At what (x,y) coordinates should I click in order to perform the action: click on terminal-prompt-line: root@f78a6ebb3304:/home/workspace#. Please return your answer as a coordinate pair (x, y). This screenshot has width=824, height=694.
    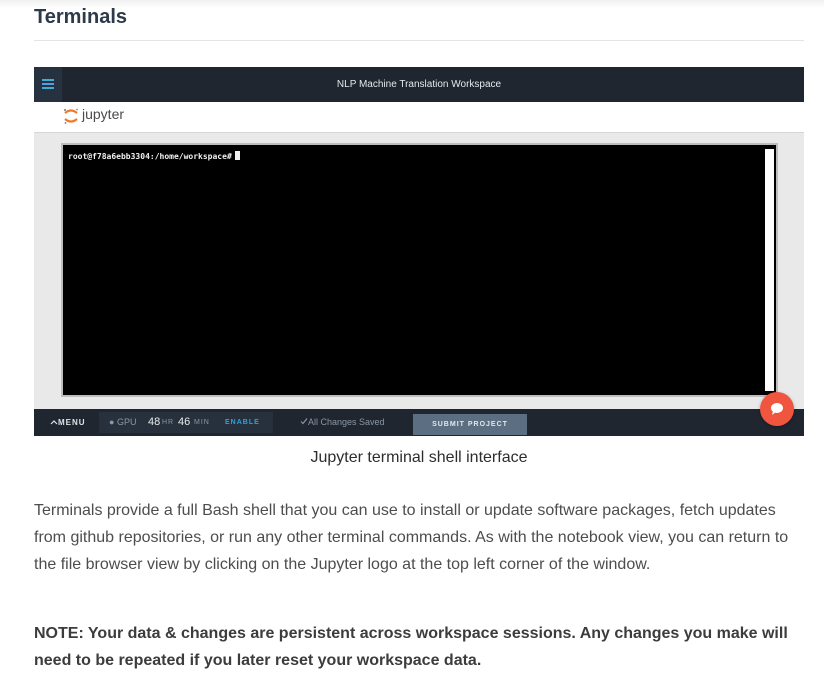
    Looking at the image, I should click on (154, 156).